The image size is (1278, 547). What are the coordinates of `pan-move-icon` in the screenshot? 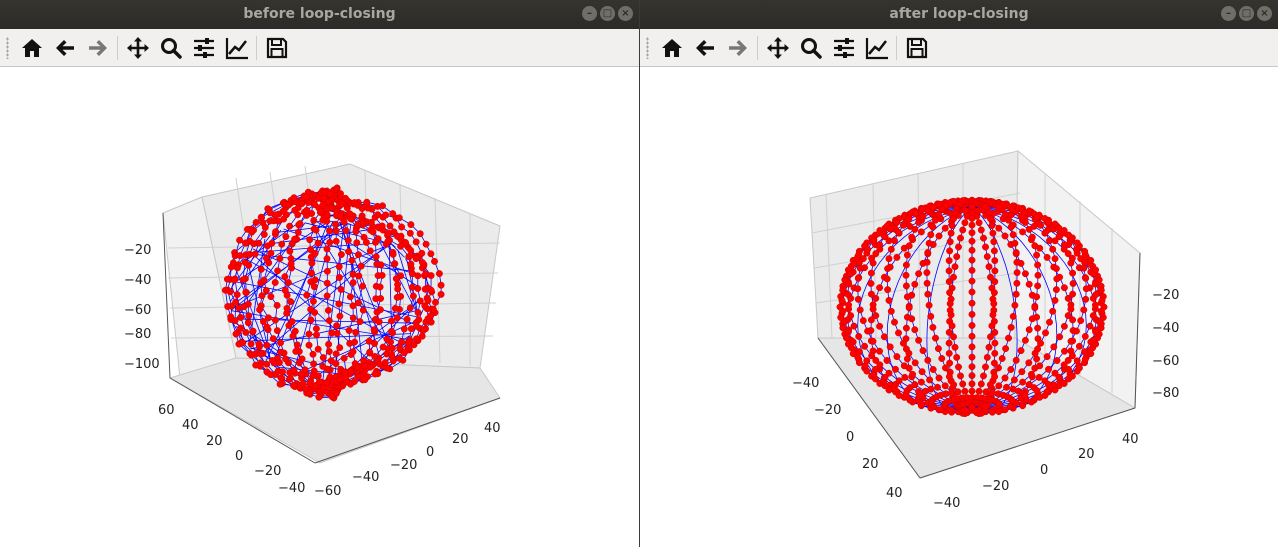 It's located at (777, 47).